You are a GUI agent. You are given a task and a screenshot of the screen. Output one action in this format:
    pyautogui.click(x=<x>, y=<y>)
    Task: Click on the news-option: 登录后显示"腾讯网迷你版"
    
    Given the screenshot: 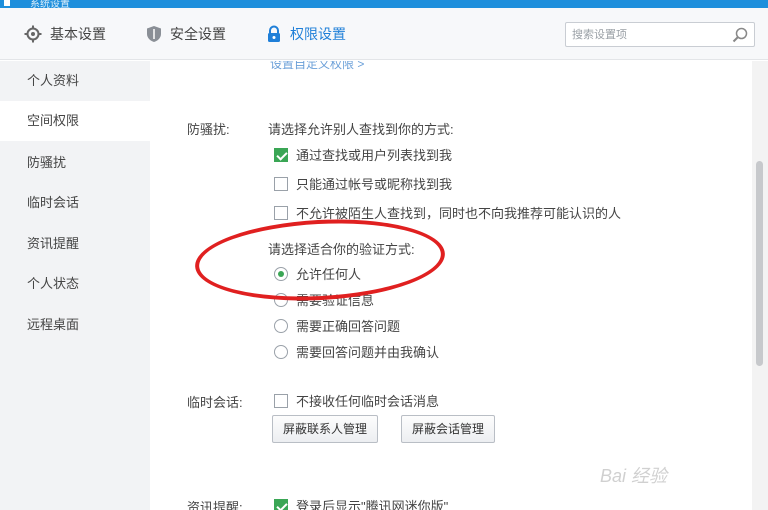 What is the action you would take?
    pyautogui.click(x=361, y=503)
    